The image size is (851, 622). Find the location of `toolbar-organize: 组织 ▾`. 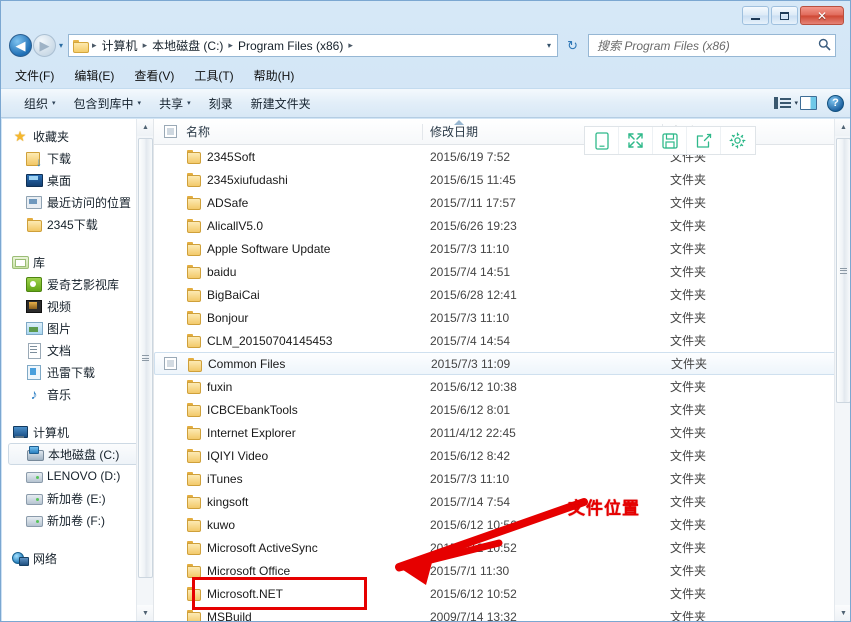

toolbar-organize: 组织 ▾ is located at coordinates (40, 103).